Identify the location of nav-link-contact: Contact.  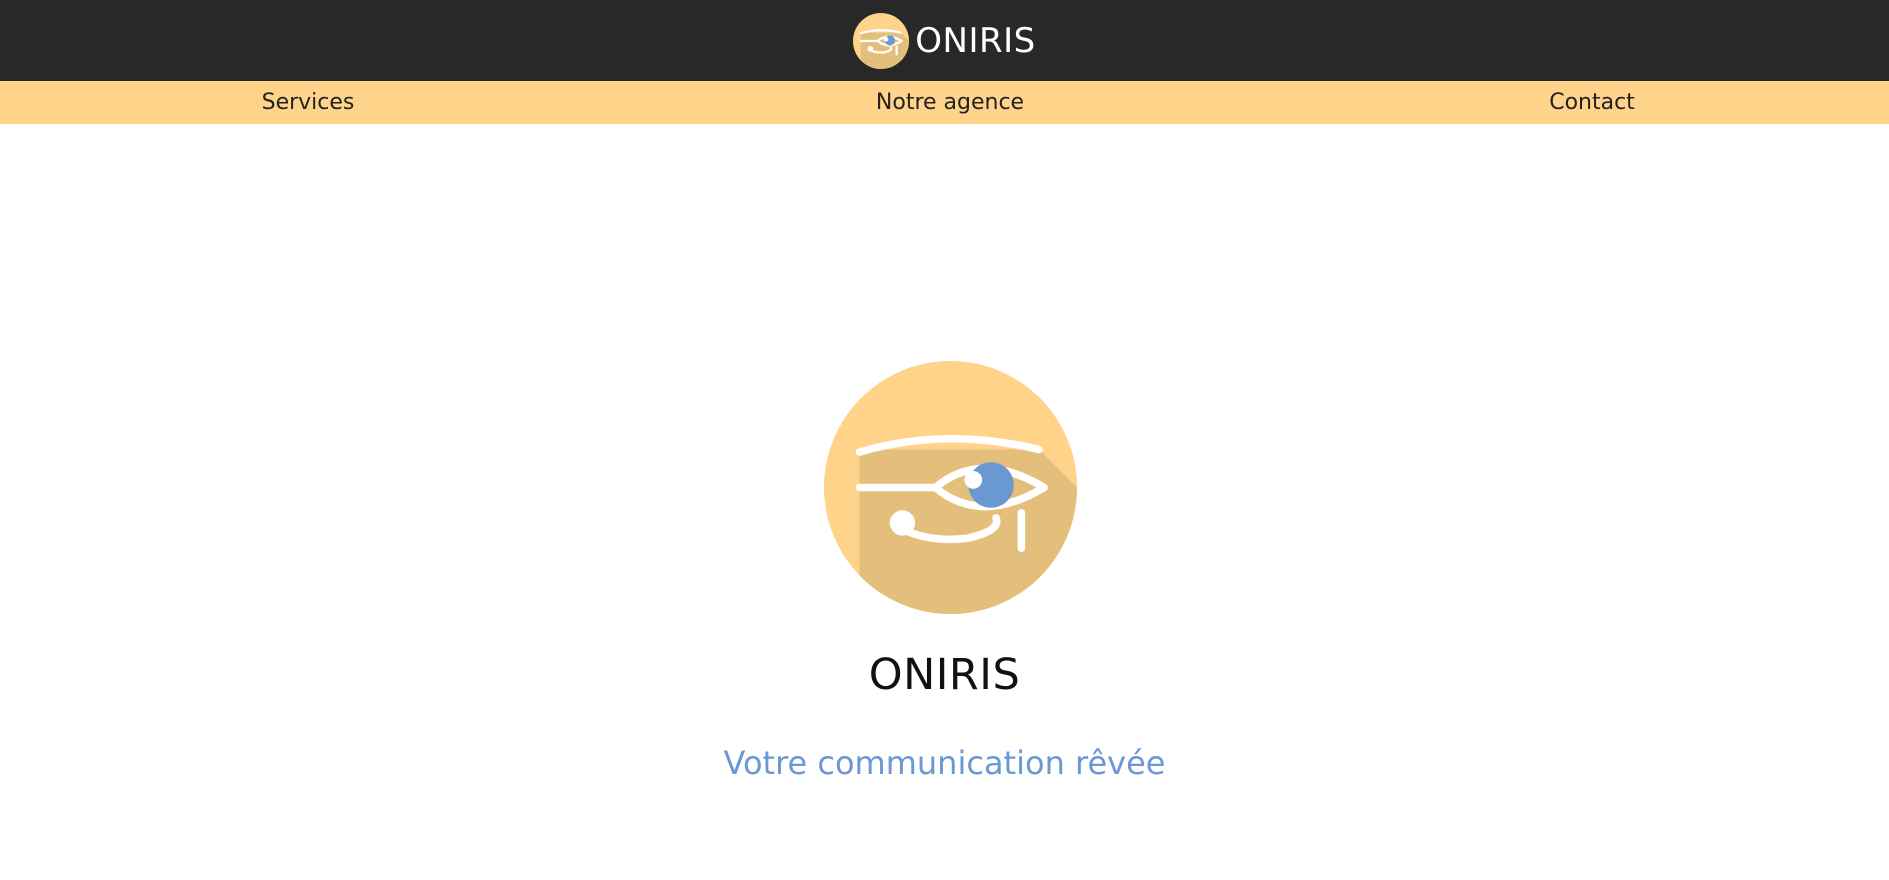
(1592, 102).